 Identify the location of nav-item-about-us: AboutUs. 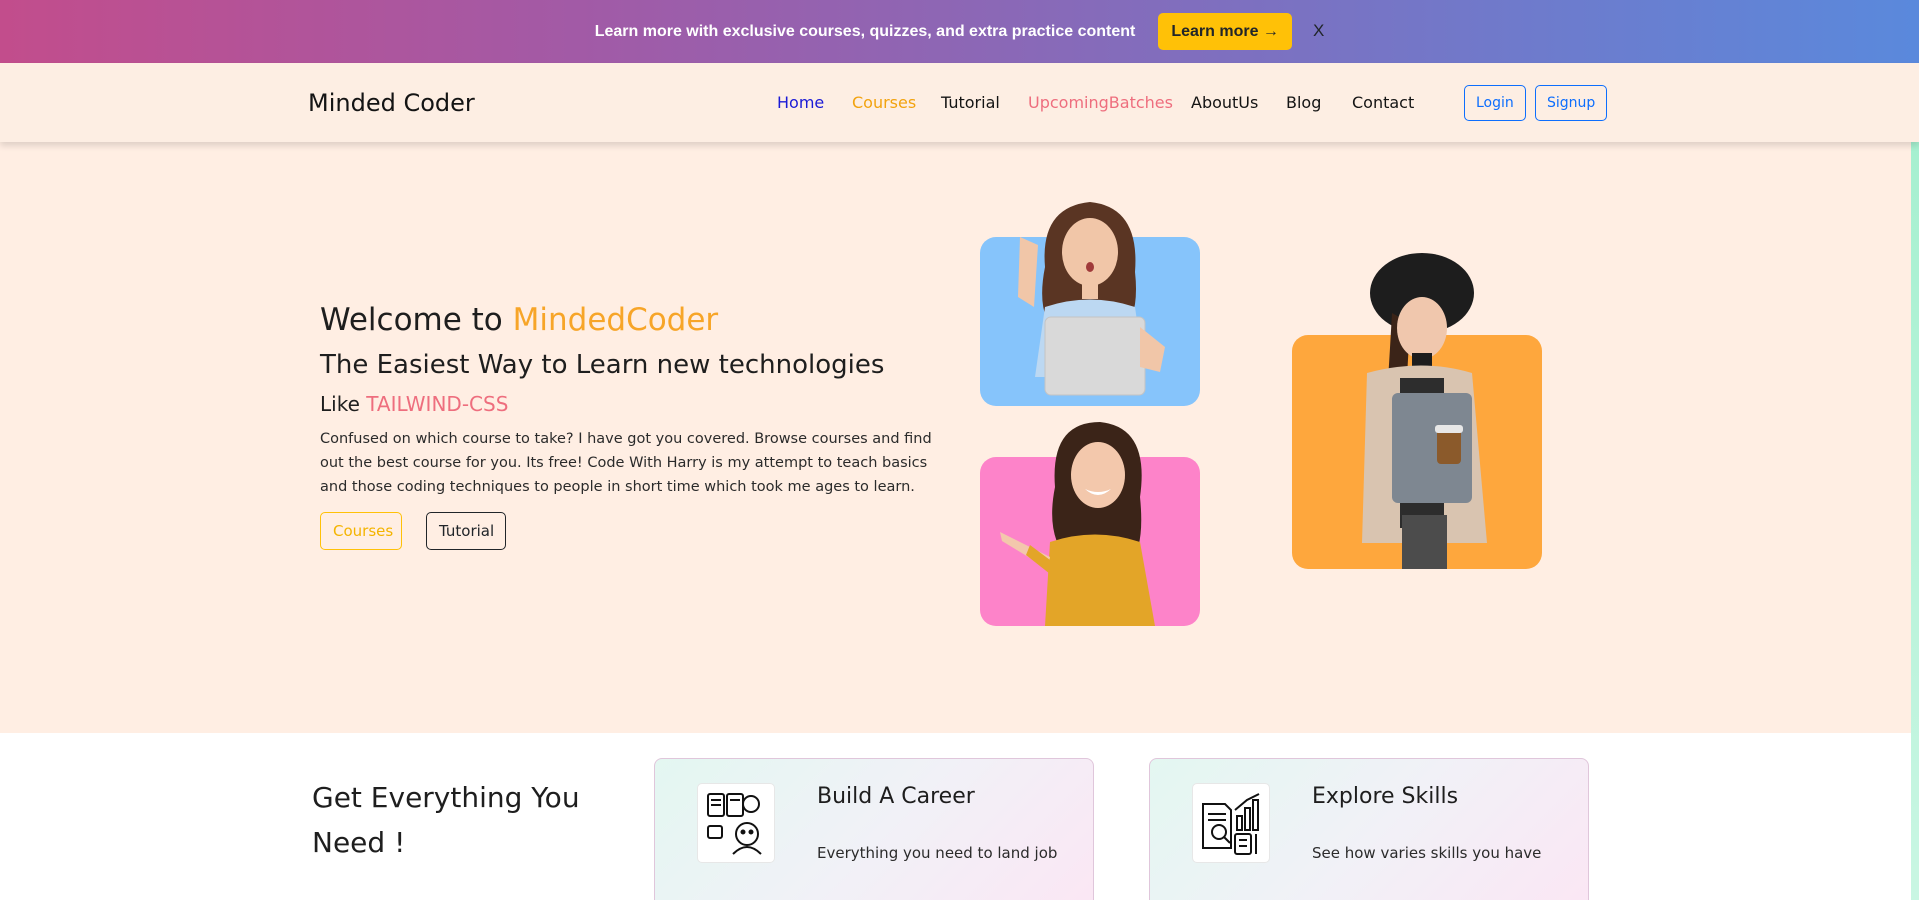
(1224, 102).